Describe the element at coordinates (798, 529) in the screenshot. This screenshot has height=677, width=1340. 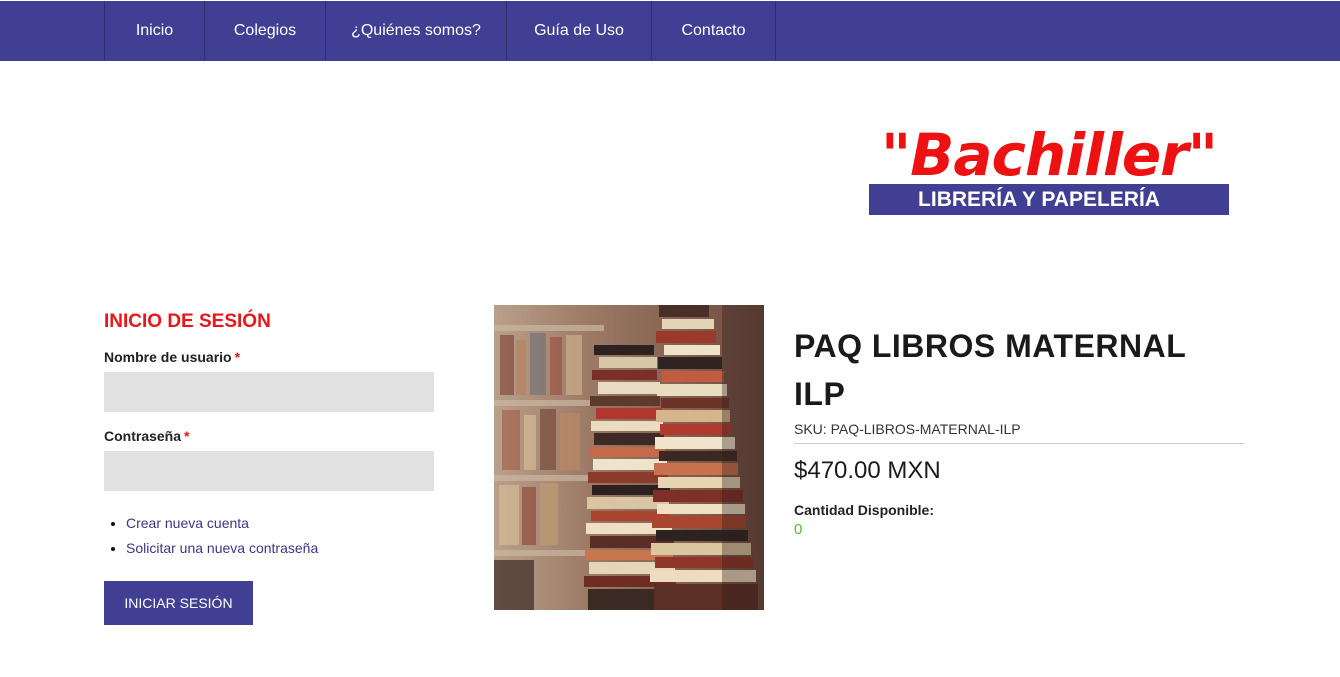
I see `stock-value: 0` at that location.